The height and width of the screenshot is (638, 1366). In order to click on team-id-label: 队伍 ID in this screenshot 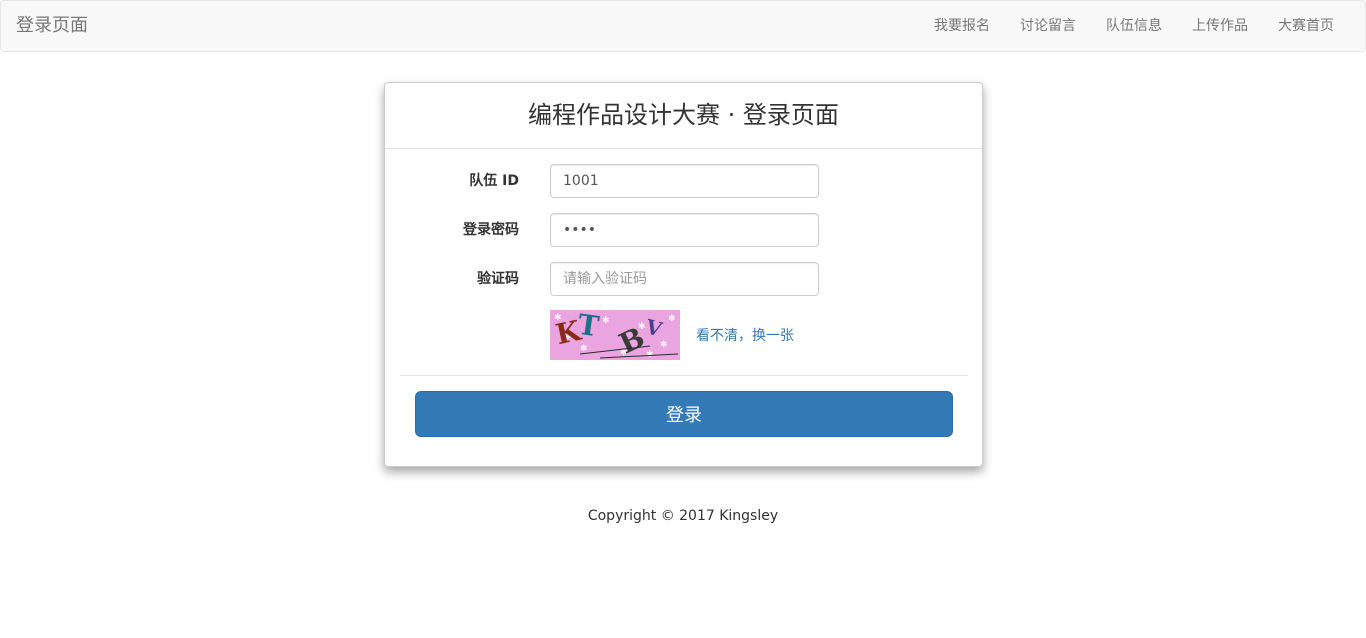, I will do `click(494, 181)`.